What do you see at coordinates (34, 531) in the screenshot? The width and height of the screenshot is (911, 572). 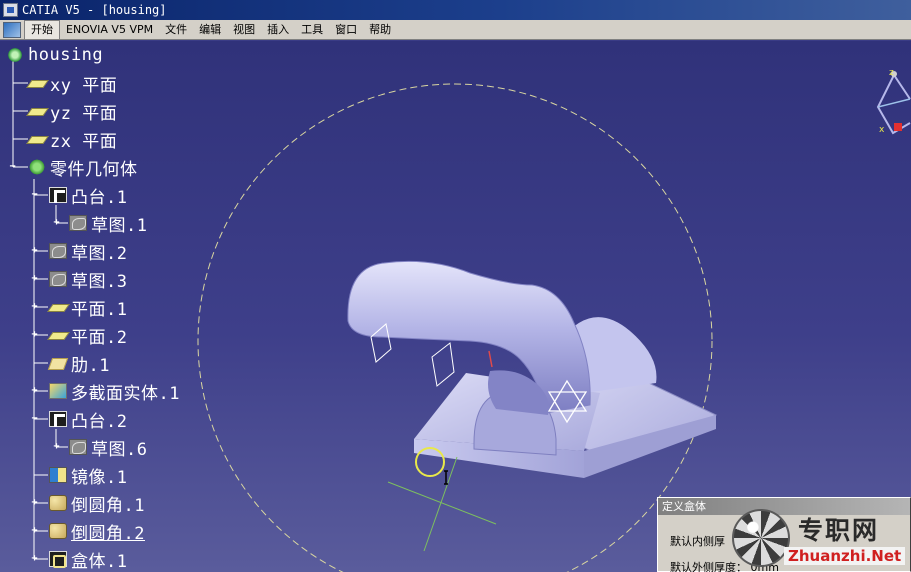 I see `tree-expand-fillet-2: +` at bounding box center [34, 531].